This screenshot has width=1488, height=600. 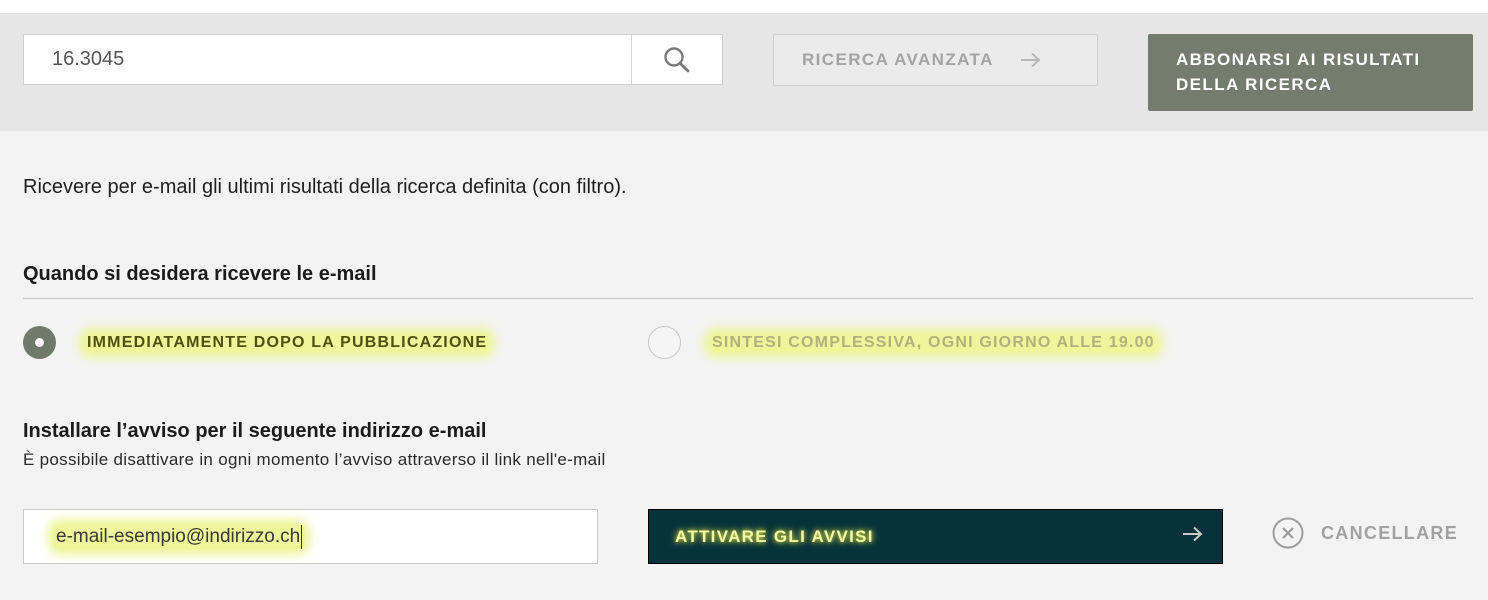 What do you see at coordinates (664, 342) in the screenshot?
I see `radio-button-unchecked` at bounding box center [664, 342].